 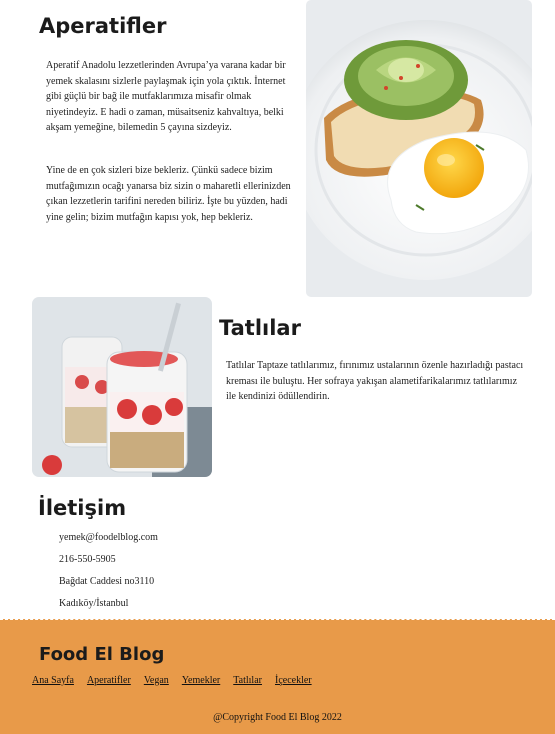 I want to click on contact-email: yemek@foodelblog.com, so click(x=108, y=537).